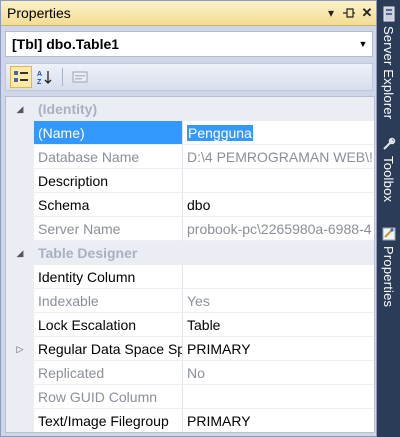  Describe the element at coordinates (88, 253) in the screenshot. I see `category-label: Table Designer` at that location.